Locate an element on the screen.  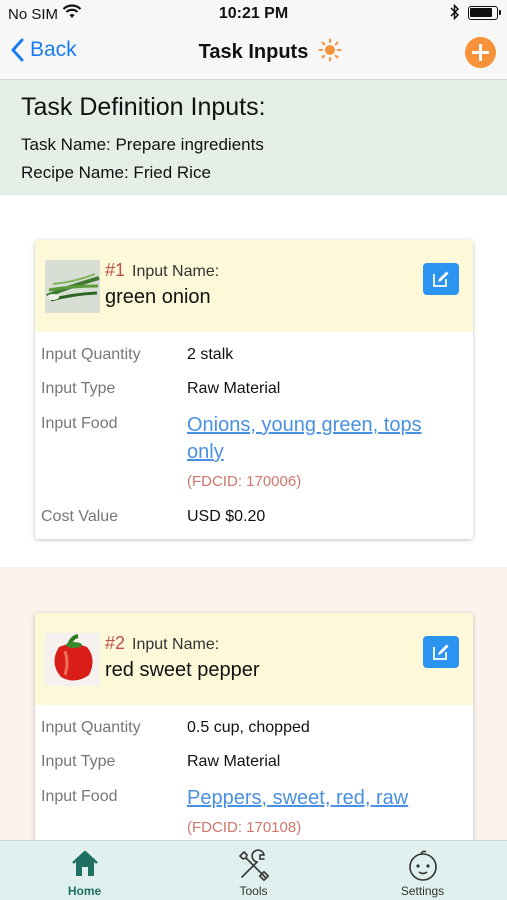
quantity-value: 0.5 cup, chopped is located at coordinates (248, 727).